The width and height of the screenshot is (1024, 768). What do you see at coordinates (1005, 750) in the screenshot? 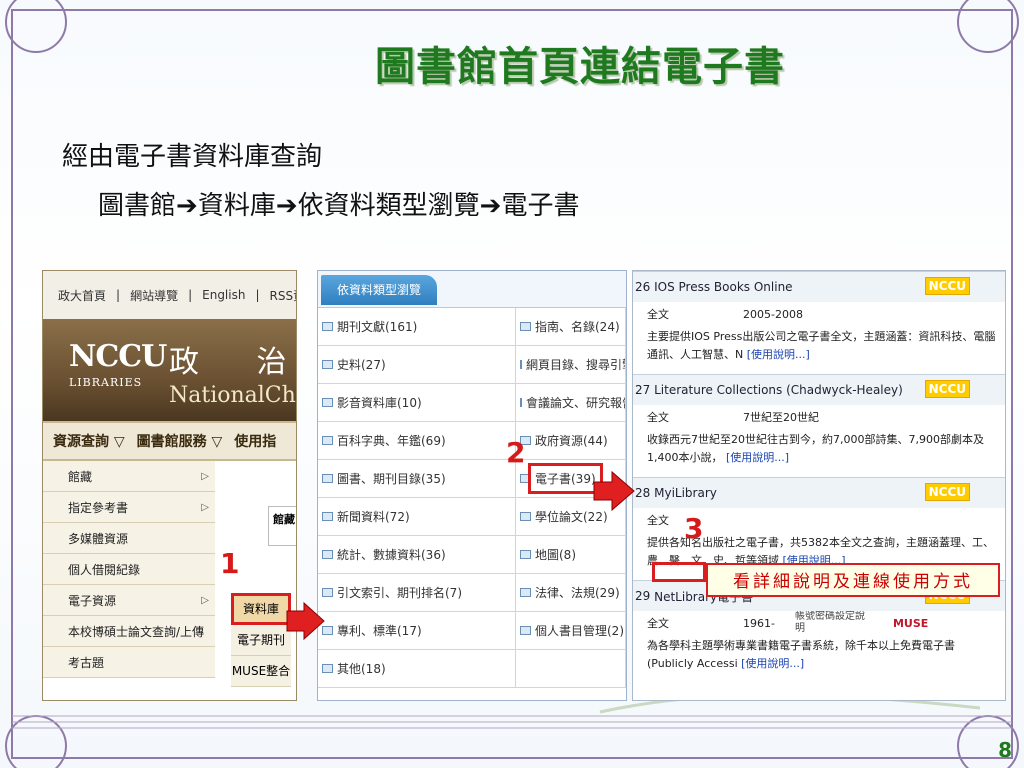
I see `page-number: 8` at bounding box center [1005, 750].